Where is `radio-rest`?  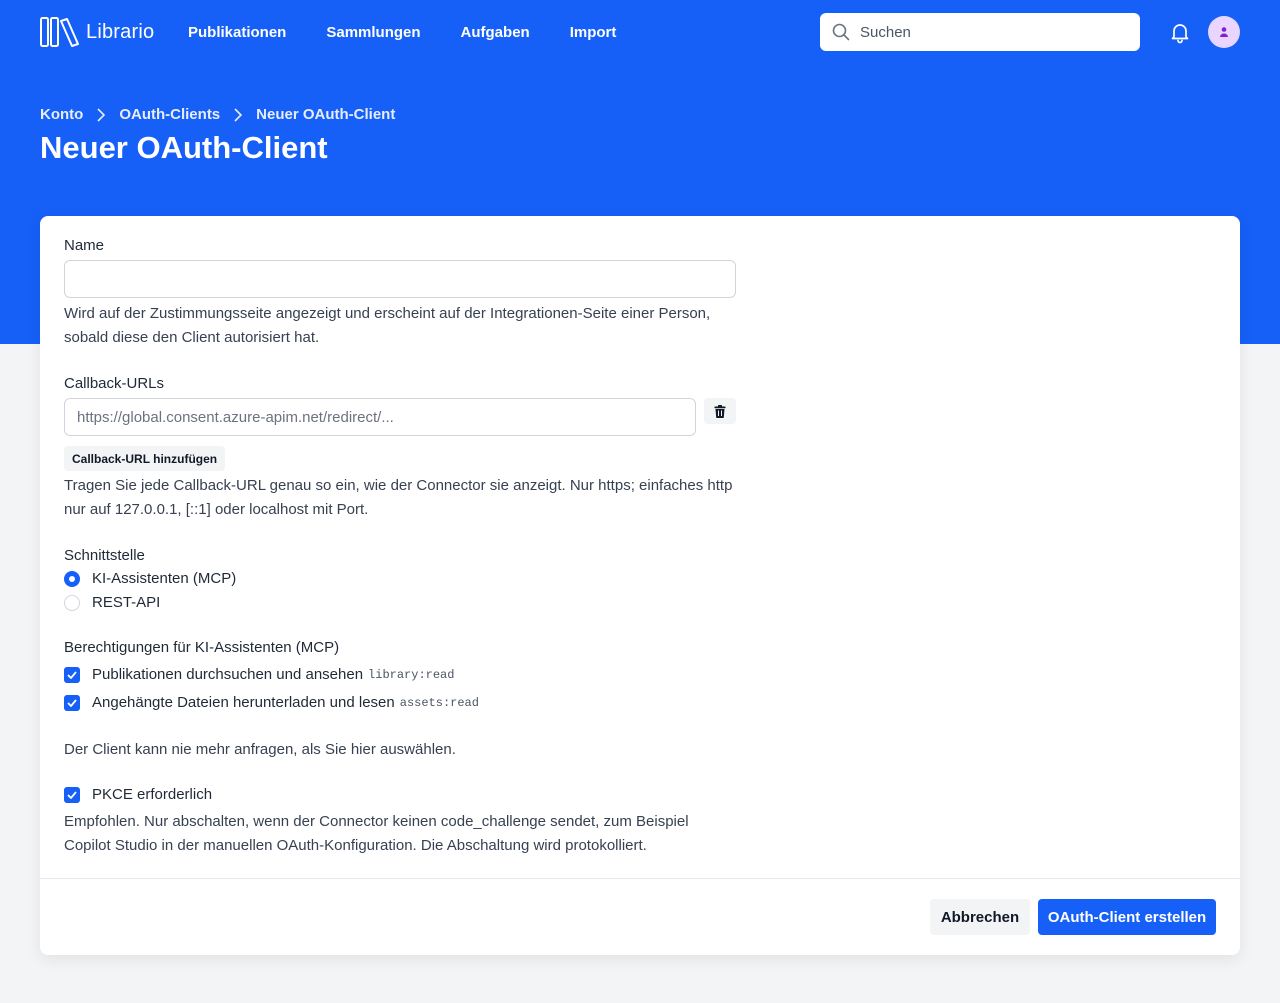 radio-rest is located at coordinates (72, 602).